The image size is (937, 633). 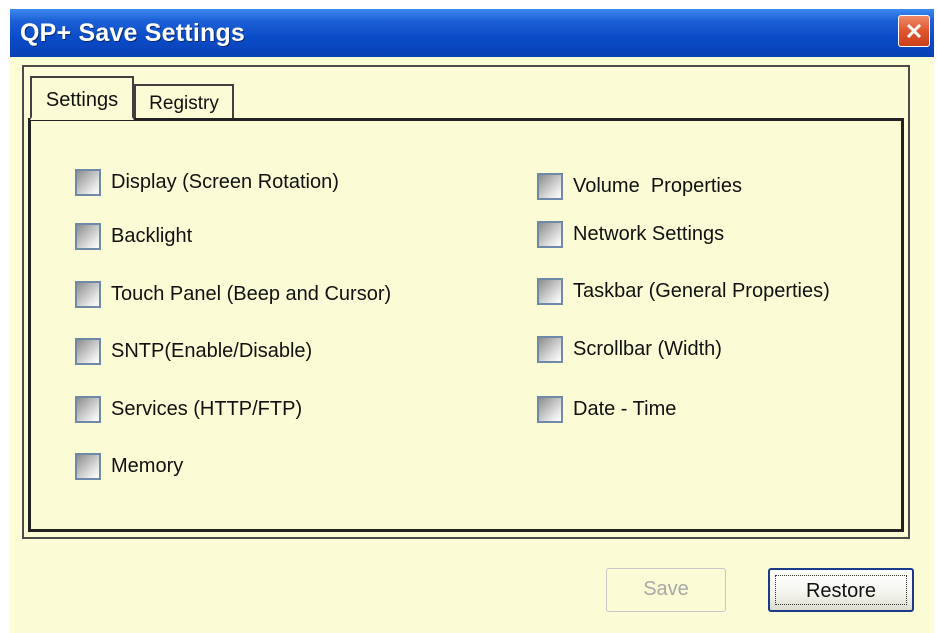 I want to click on restore-button: Restore, so click(x=841, y=590).